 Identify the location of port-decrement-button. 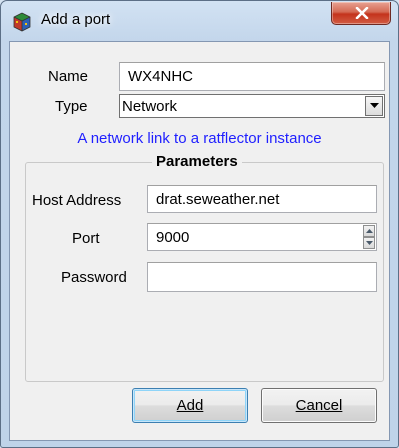
(369, 243).